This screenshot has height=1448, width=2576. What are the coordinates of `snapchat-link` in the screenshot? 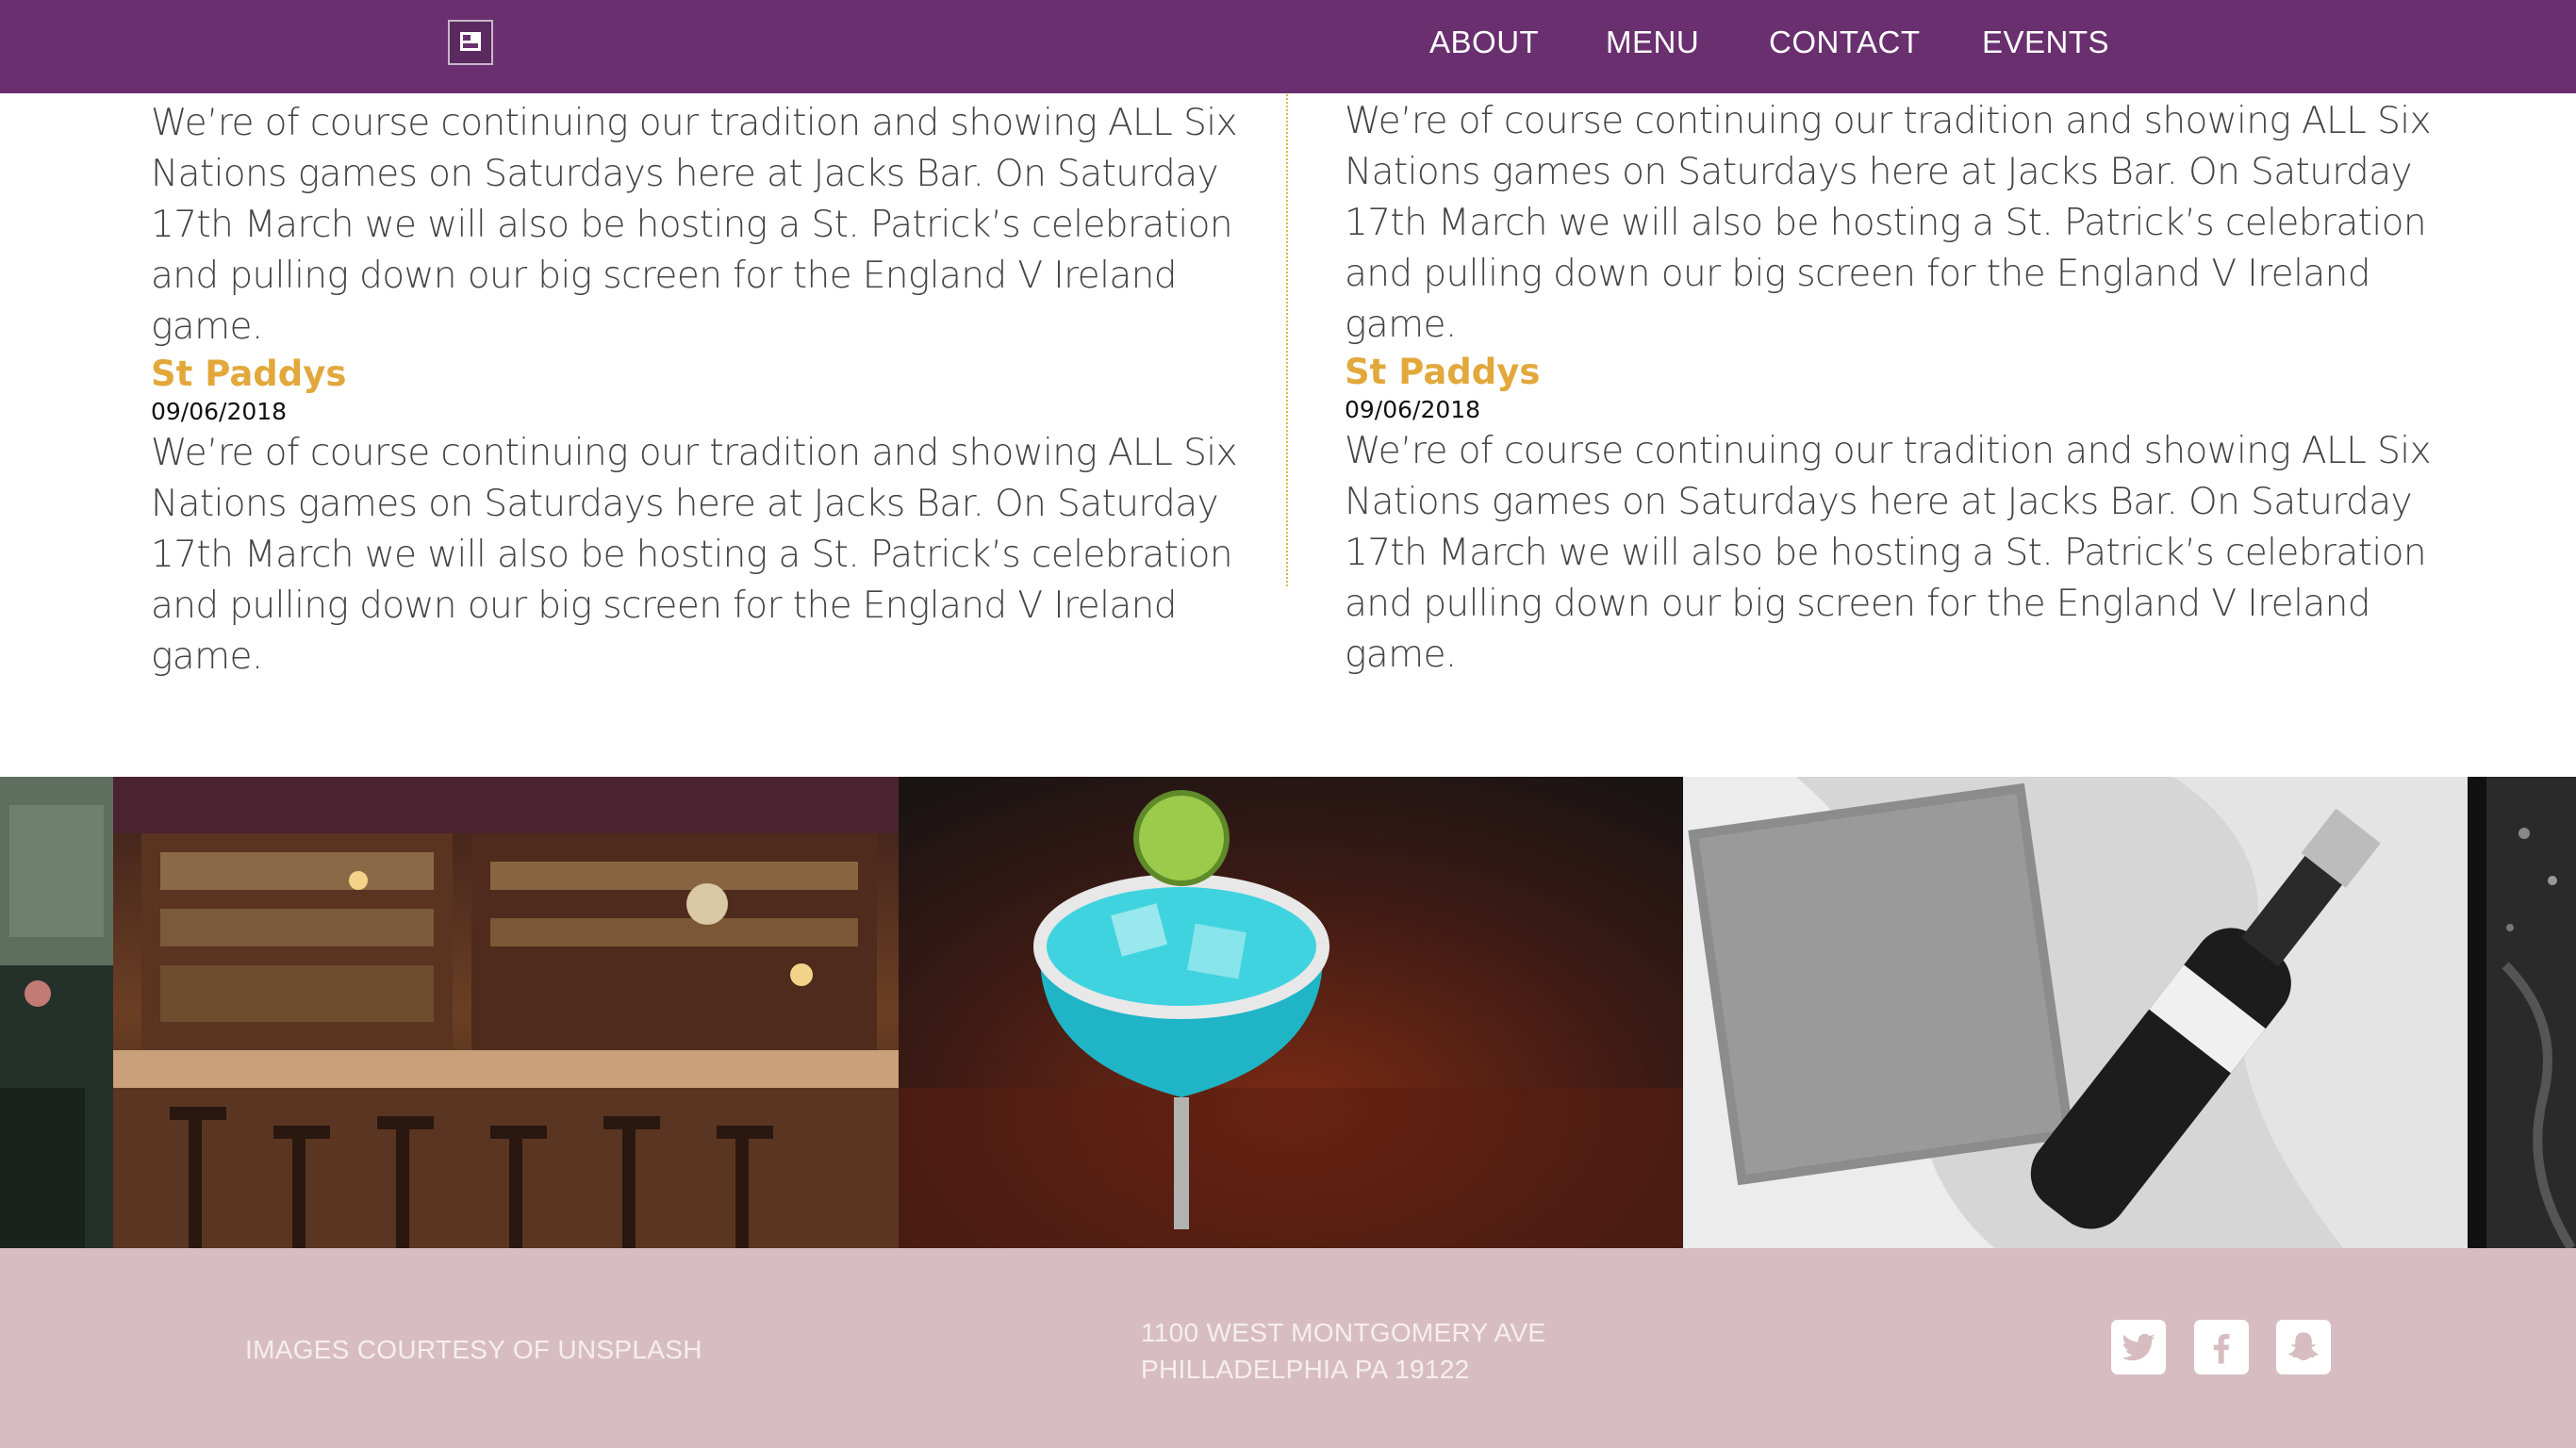 It's located at (2303, 1347).